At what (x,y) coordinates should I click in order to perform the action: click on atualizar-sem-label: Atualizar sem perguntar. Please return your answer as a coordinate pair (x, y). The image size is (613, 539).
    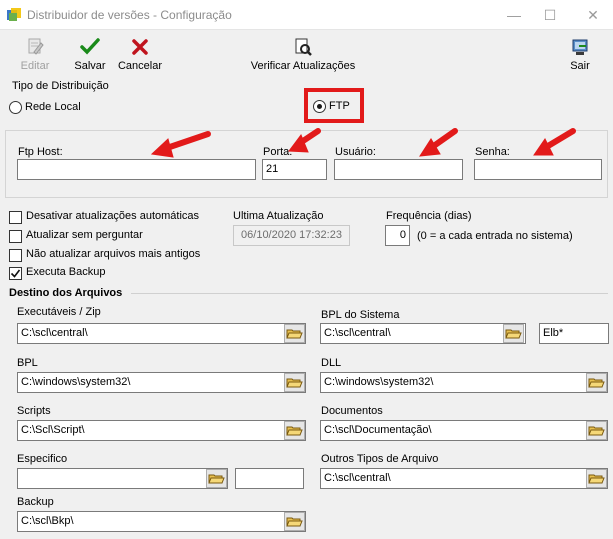
    Looking at the image, I should click on (84, 235).